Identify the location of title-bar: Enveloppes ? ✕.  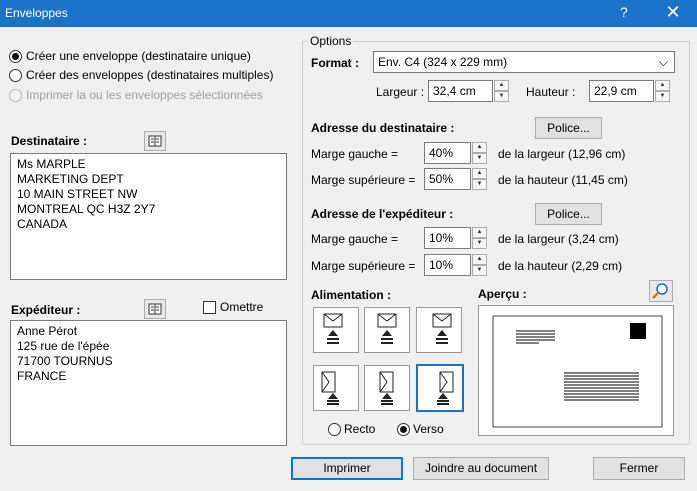
(348, 13).